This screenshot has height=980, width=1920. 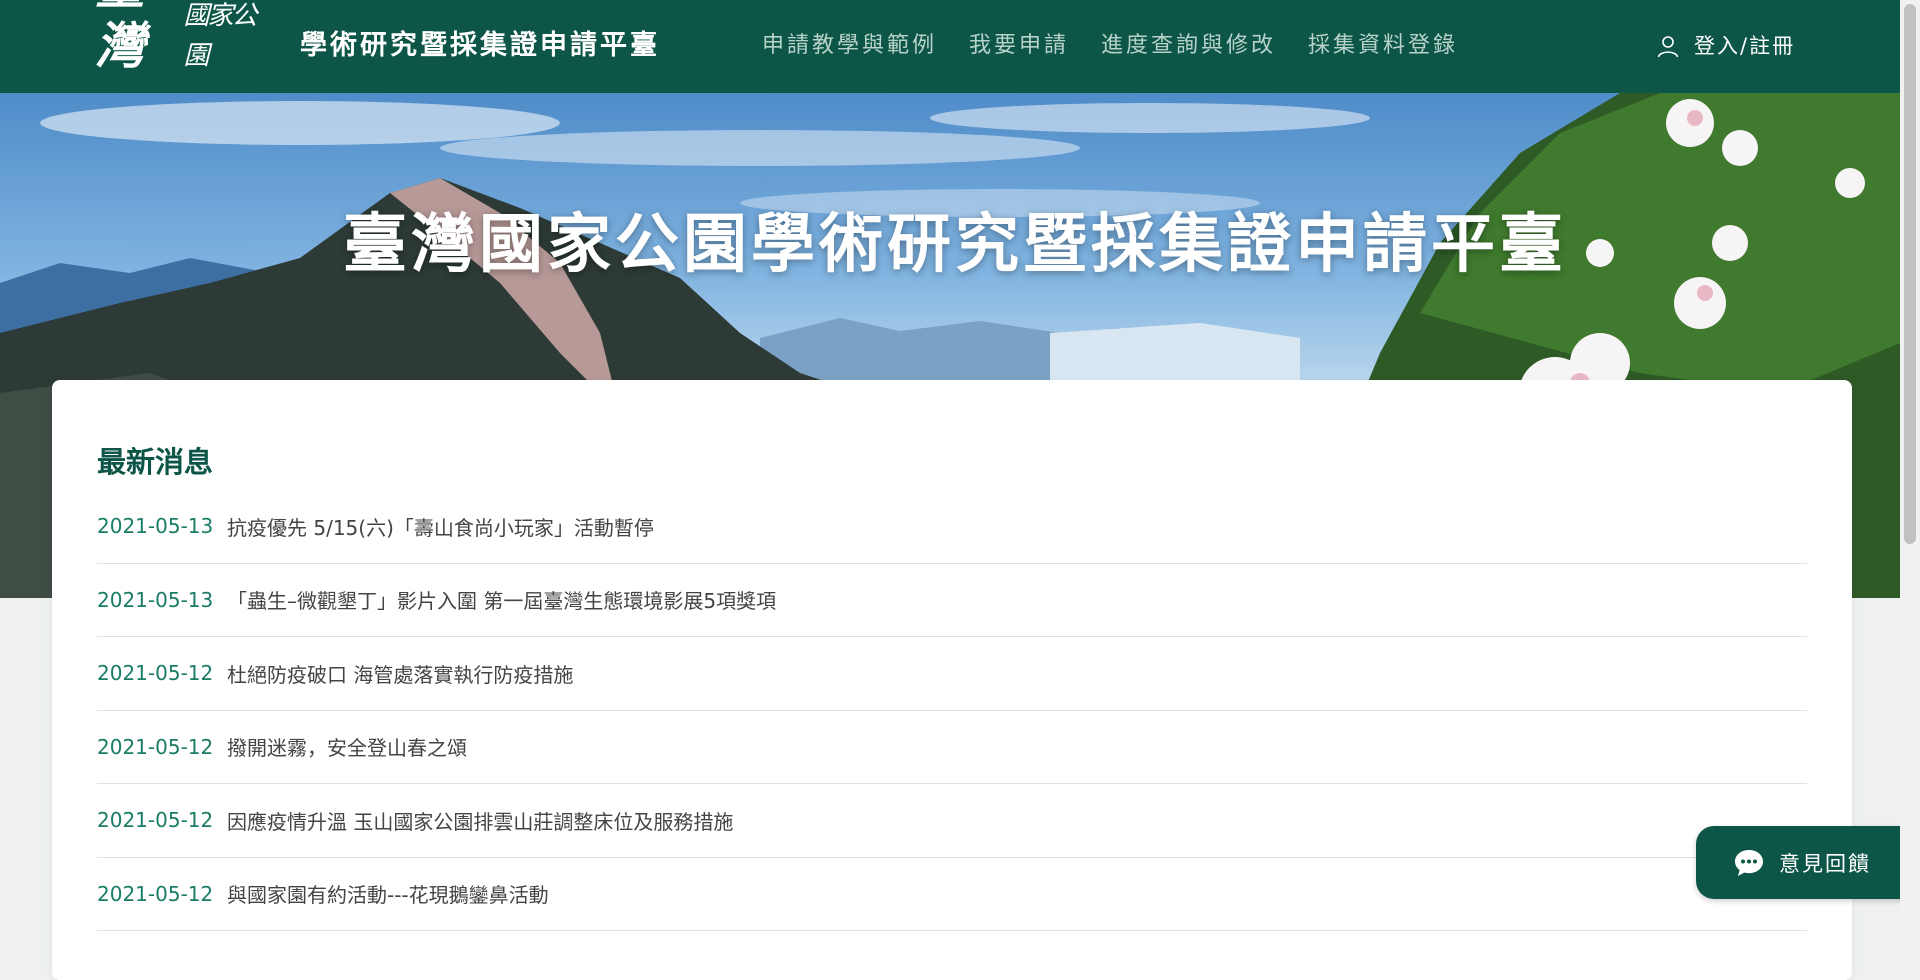 I want to click on taiwan-national-park-logo: 臺灣 國家公園, so click(x=182, y=38).